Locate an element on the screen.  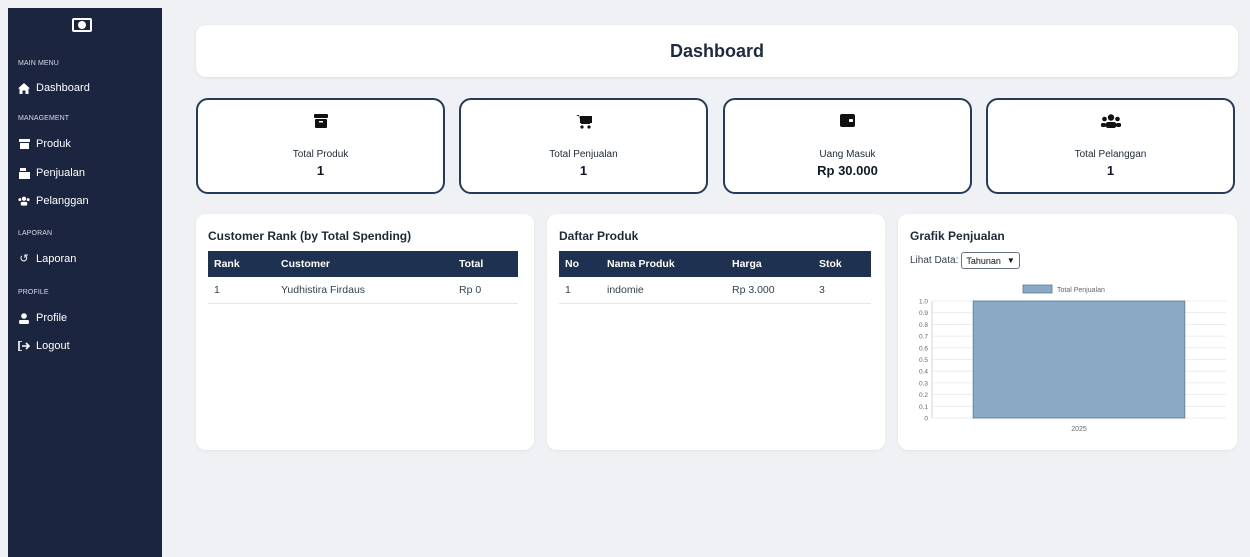
y-tick-label: 0.5 is located at coordinates (923, 360).